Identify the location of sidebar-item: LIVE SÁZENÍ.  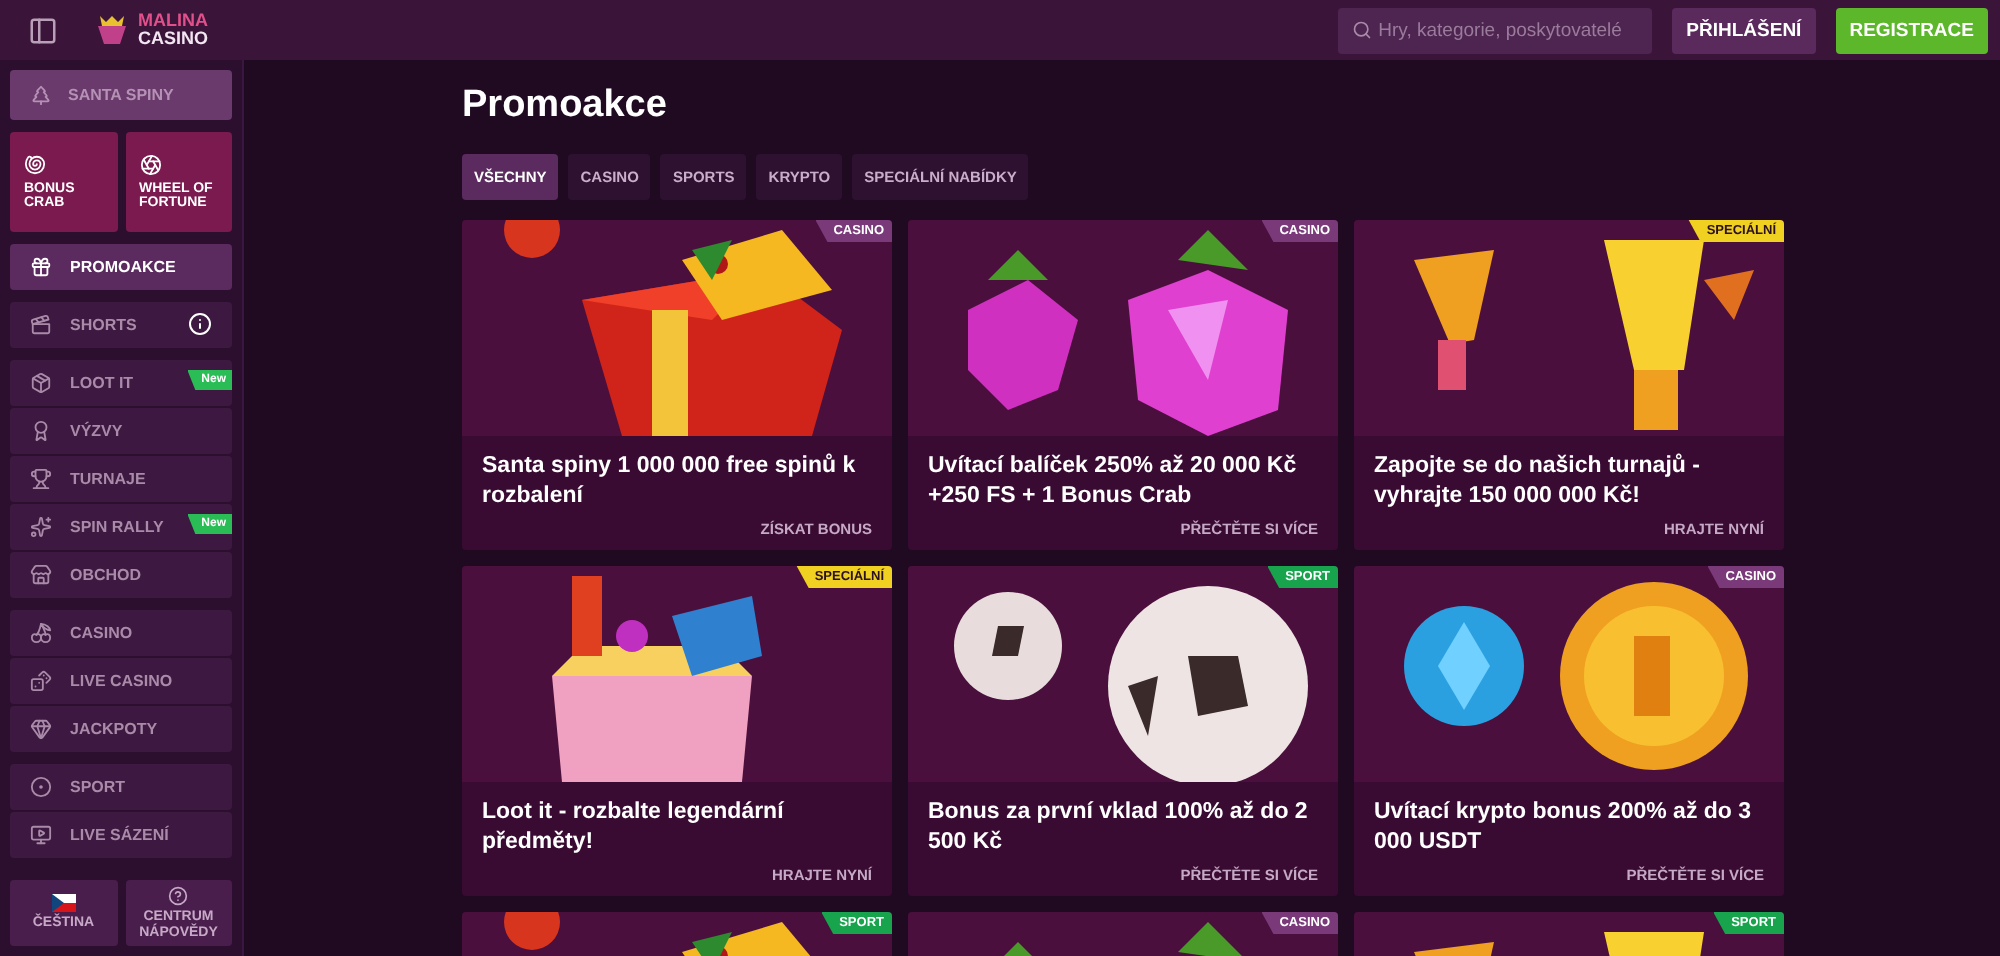
(121, 835).